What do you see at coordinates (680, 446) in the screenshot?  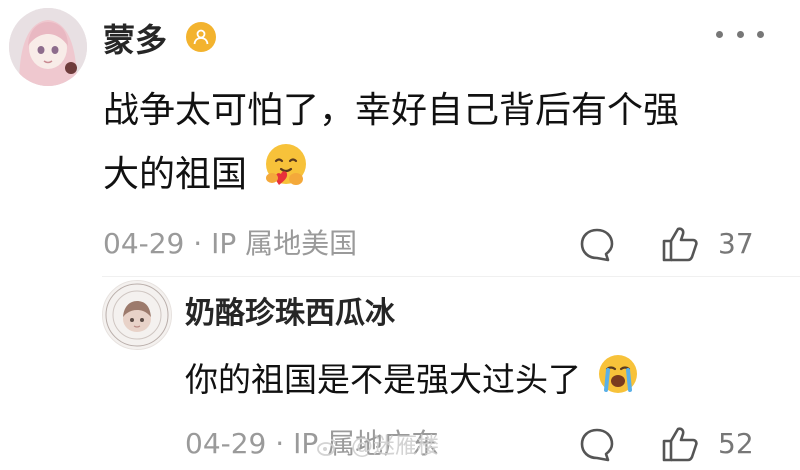 I see `reply-like-thumb-icon` at bounding box center [680, 446].